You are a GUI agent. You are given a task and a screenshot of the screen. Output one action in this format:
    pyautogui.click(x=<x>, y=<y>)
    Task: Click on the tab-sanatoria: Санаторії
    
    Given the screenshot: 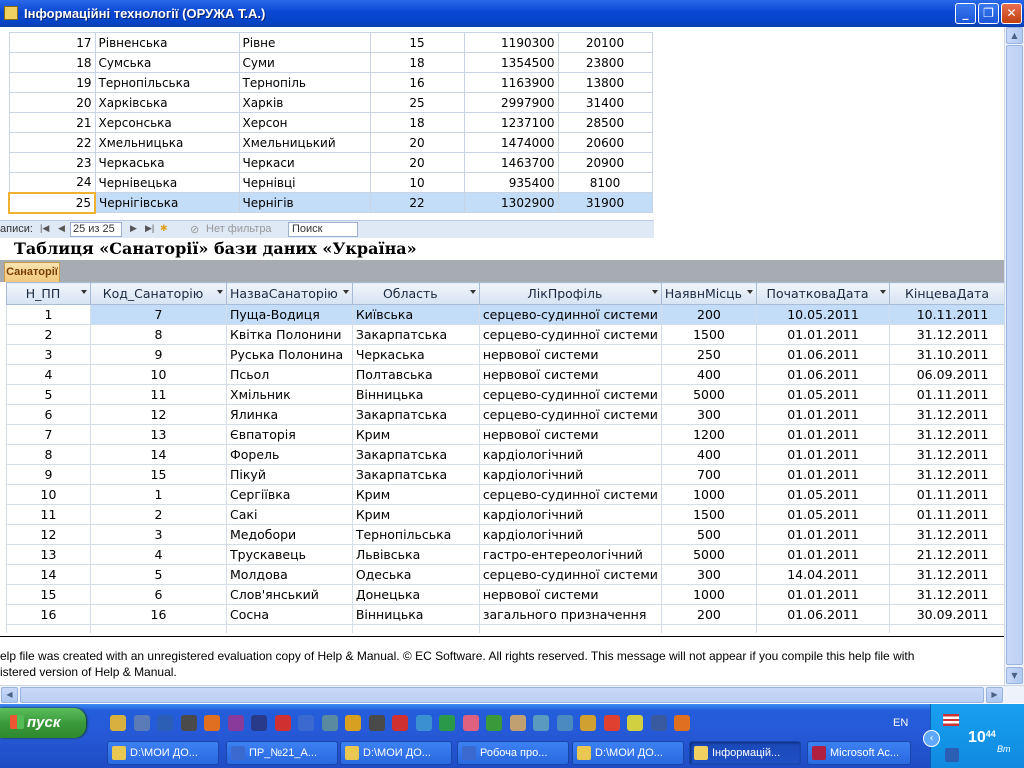 What is the action you would take?
    pyautogui.click(x=32, y=272)
    